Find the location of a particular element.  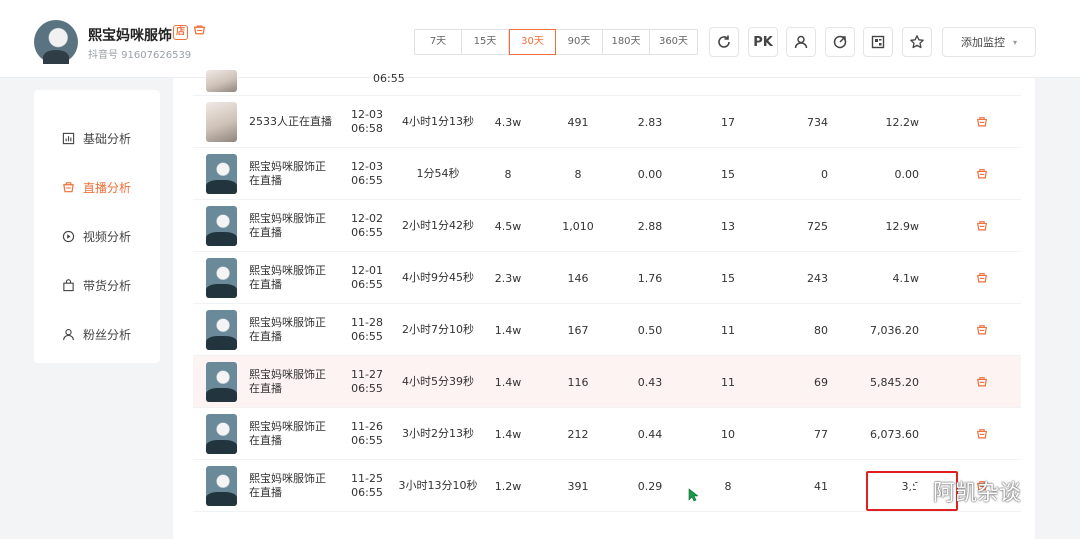

metric-v2: 491 is located at coordinates (578, 122).